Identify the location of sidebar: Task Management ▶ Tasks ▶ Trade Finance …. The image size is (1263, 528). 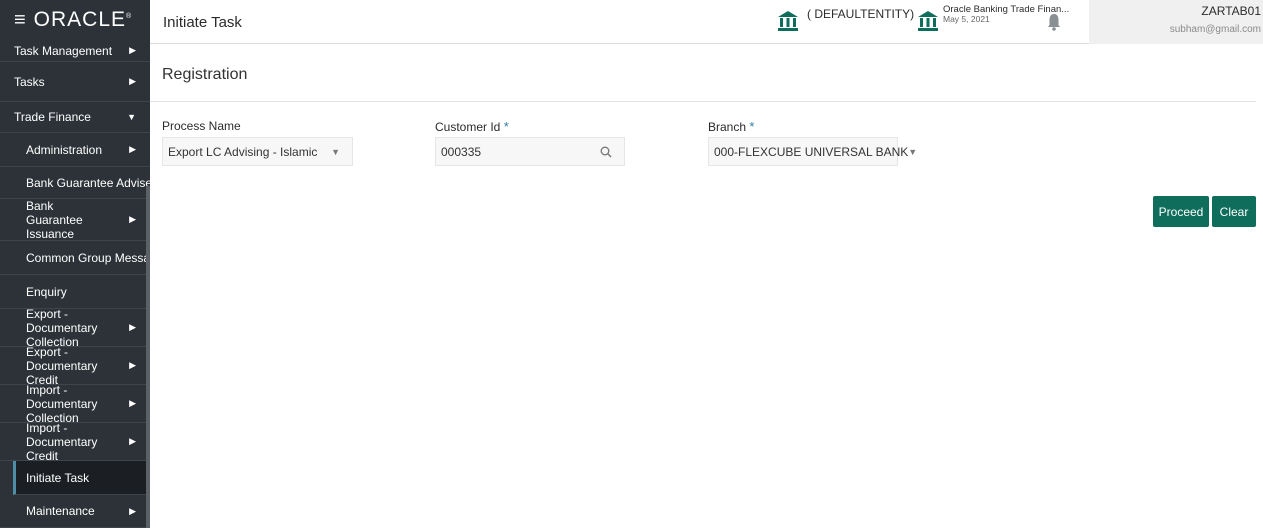
(75, 264).